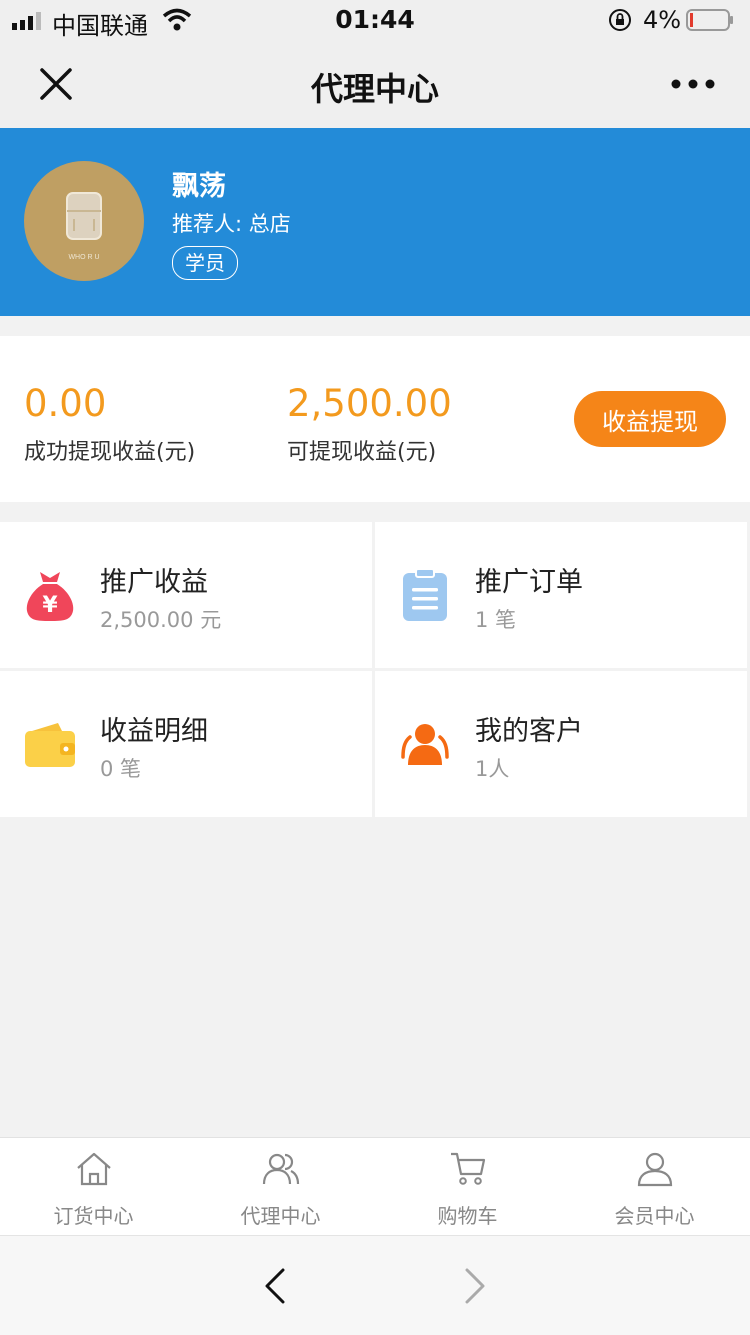 This screenshot has width=750, height=1335. Describe the element at coordinates (492, 769) in the screenshot. I see `card-subtitle: 1人` at that location.